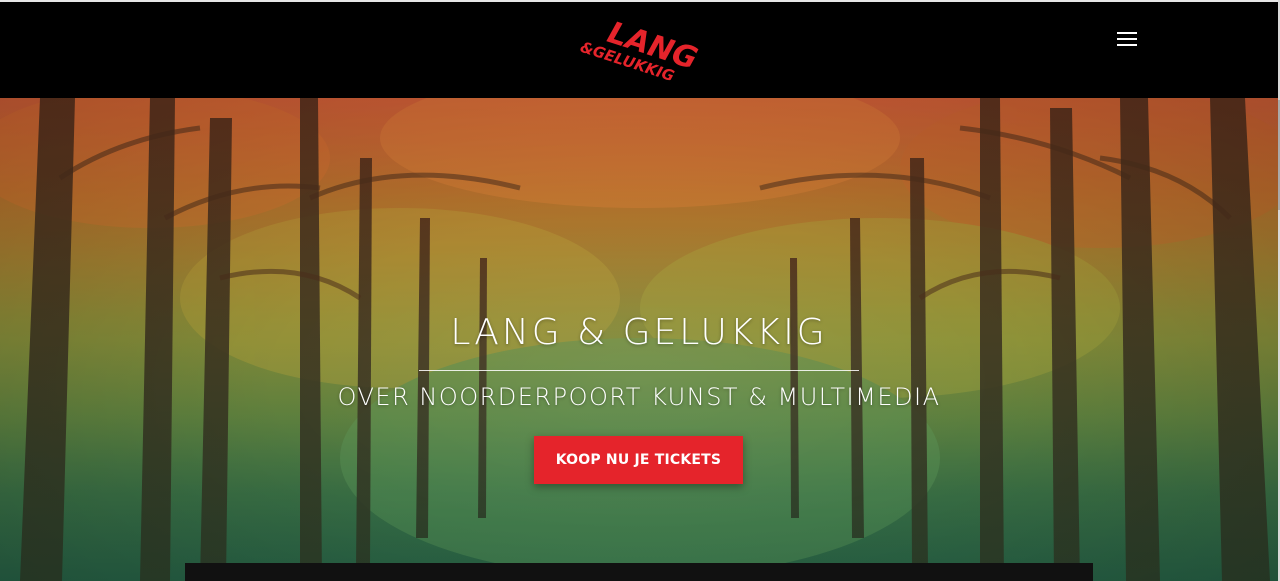  What do you see at coordinates (639, 370) in the screenshot?
I see `hero-divider` at bounding box center [639, 370].